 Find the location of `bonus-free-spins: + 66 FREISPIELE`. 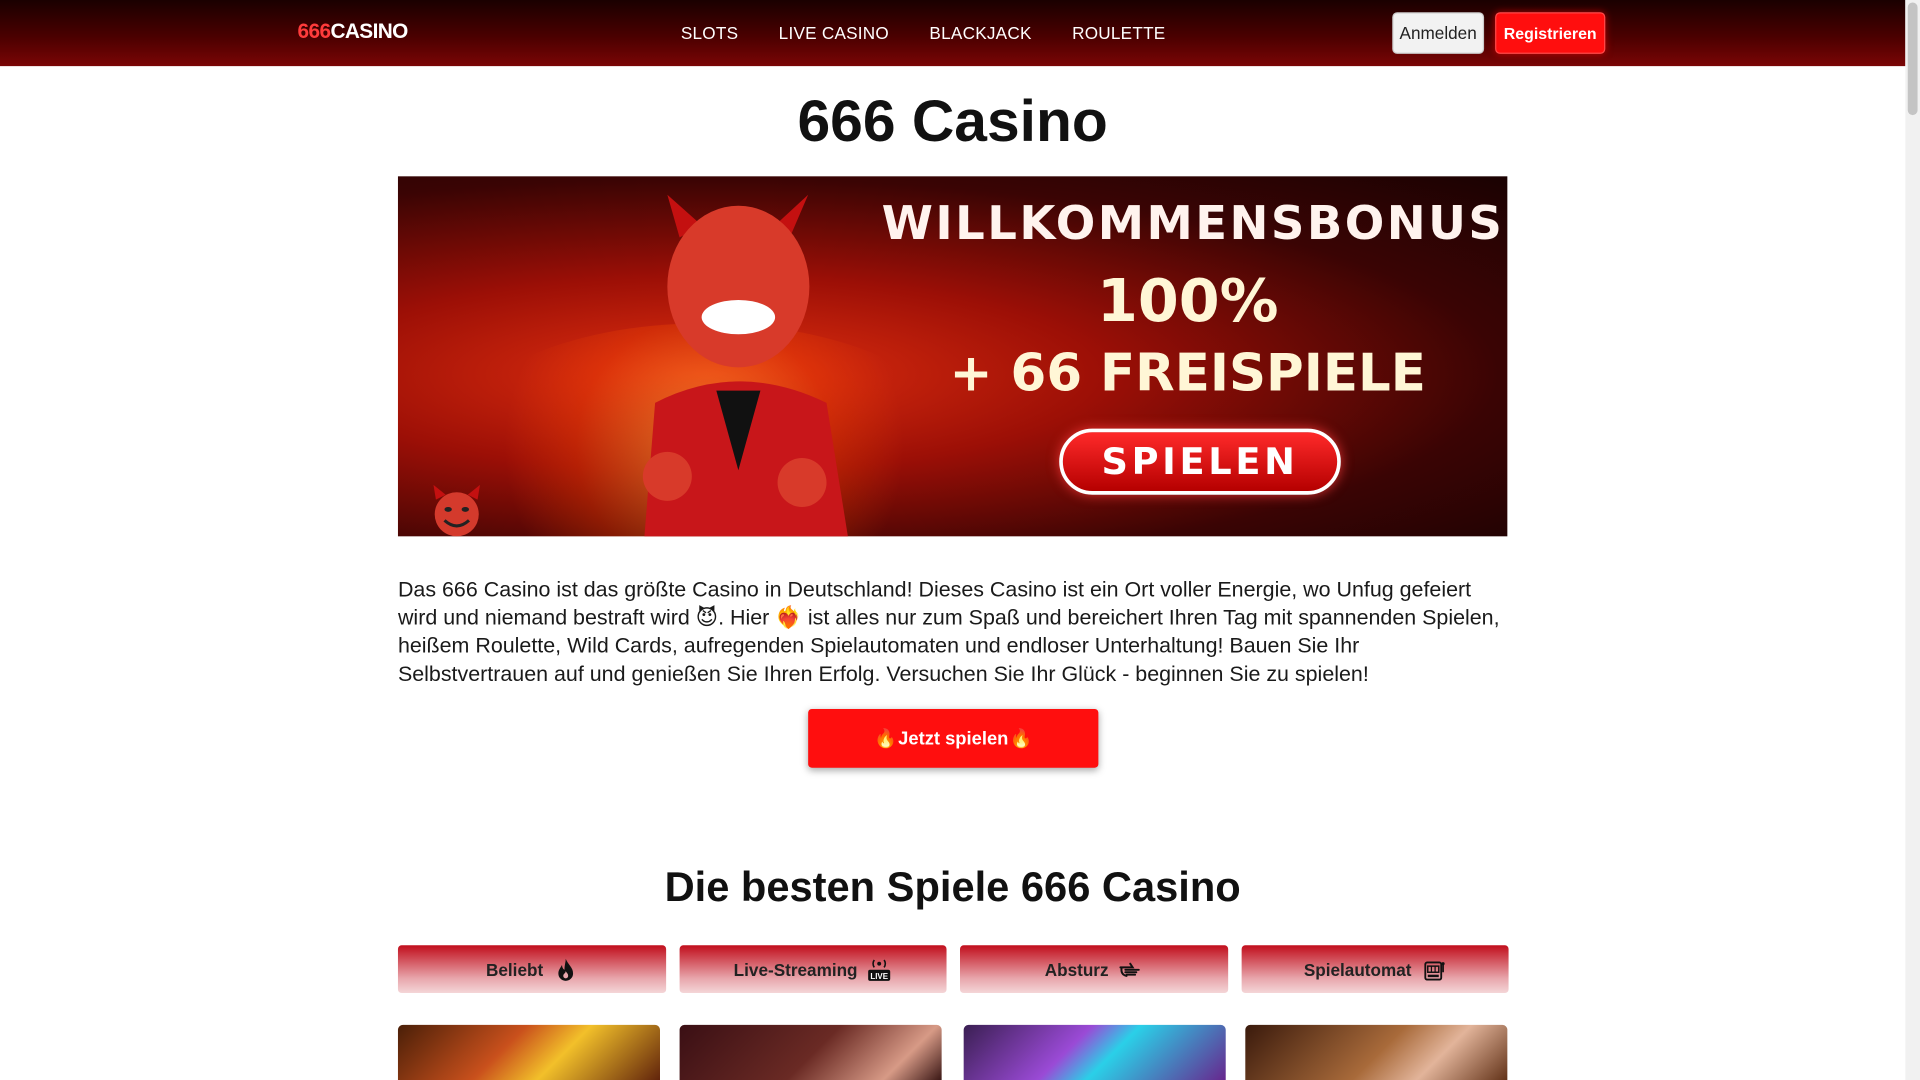

bonus-free-spins: + 66 FREISPIELE is located at coordinates (1187, 372).